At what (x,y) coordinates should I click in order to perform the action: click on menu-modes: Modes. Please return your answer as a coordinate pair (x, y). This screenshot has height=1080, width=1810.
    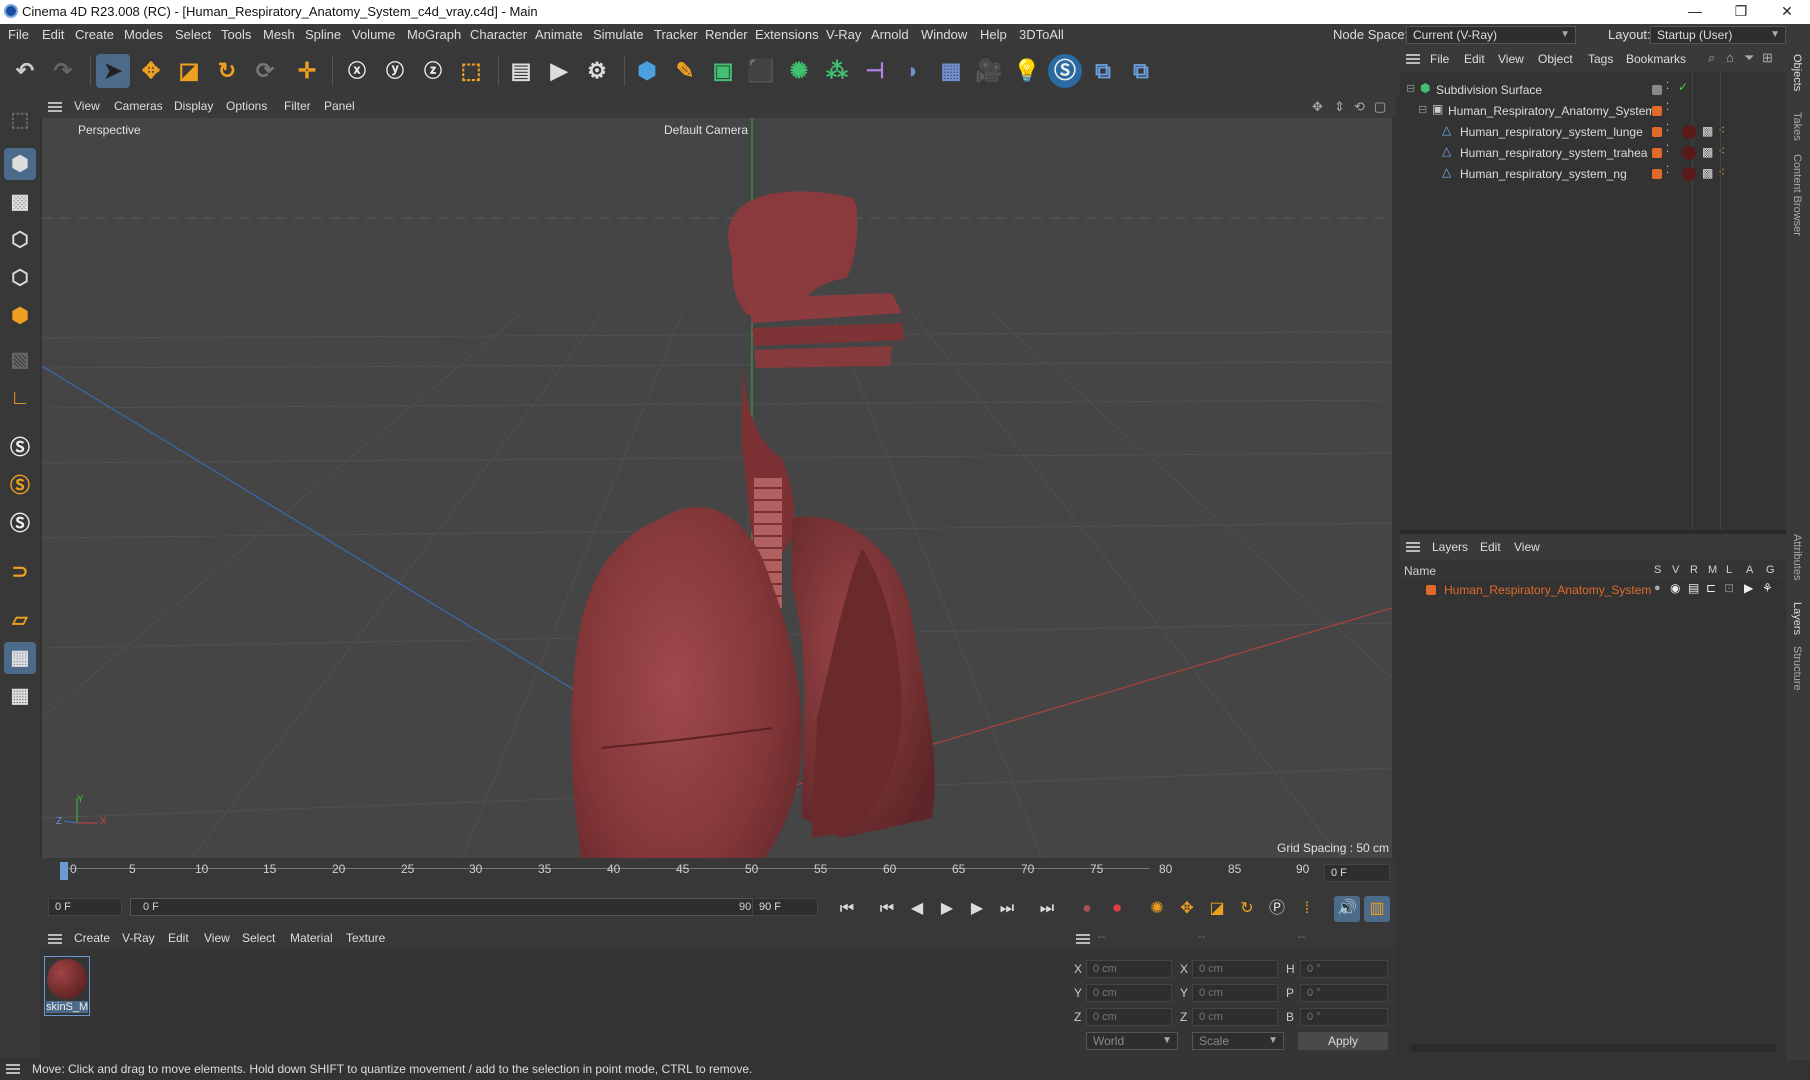
    Looking at the image, I should click on (143, 34).